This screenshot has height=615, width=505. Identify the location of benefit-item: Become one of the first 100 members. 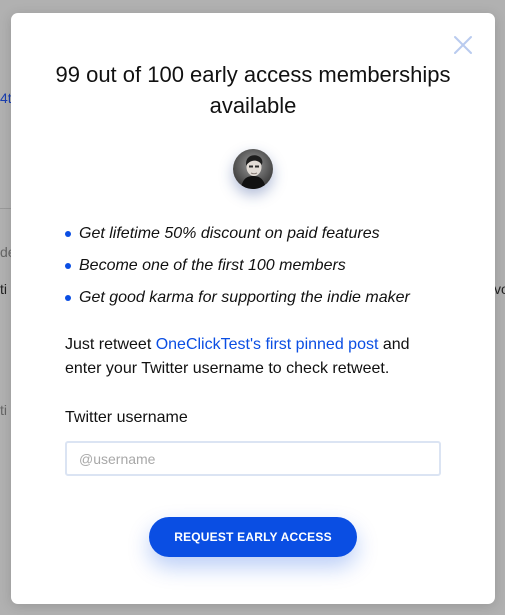
(237, 271).